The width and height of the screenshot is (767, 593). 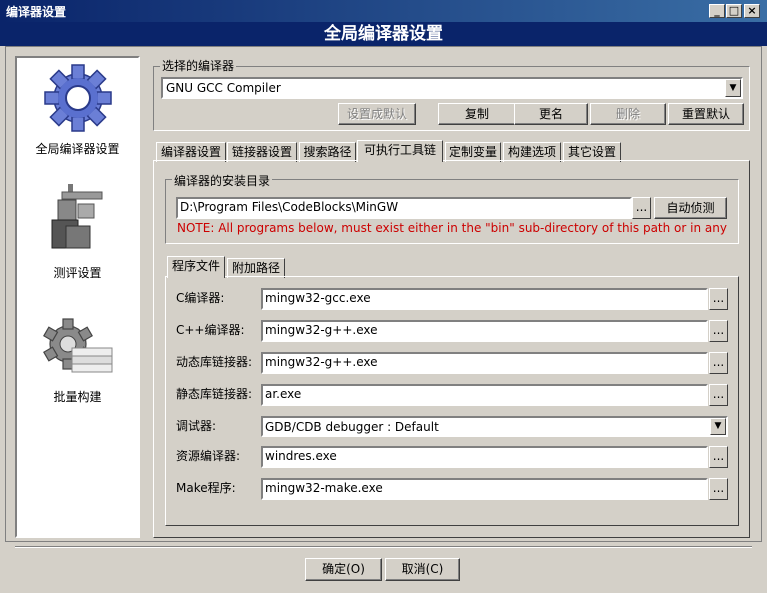 What do you see at coordinates (208, 456) in the screenshot?
I see `resource-compiler-label: 资源编译器:` at bounding box center [208, 456].